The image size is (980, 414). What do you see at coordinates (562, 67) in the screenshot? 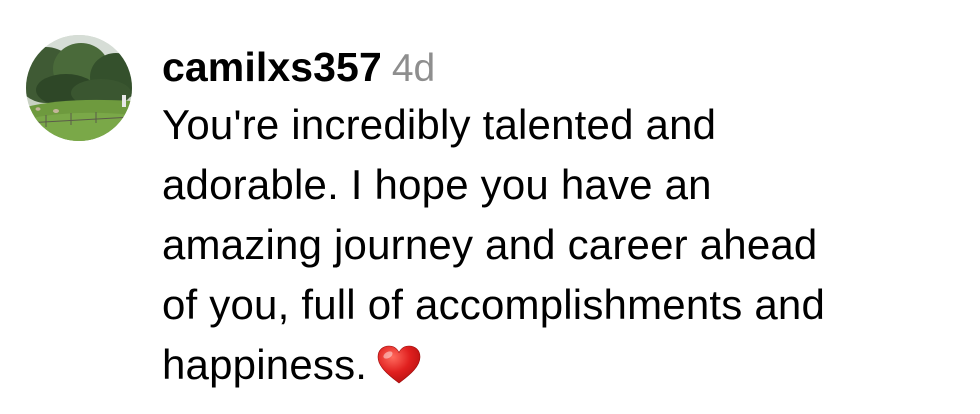
I see `comment-header: camilxs357 4d` at bounding box center [562, 67].